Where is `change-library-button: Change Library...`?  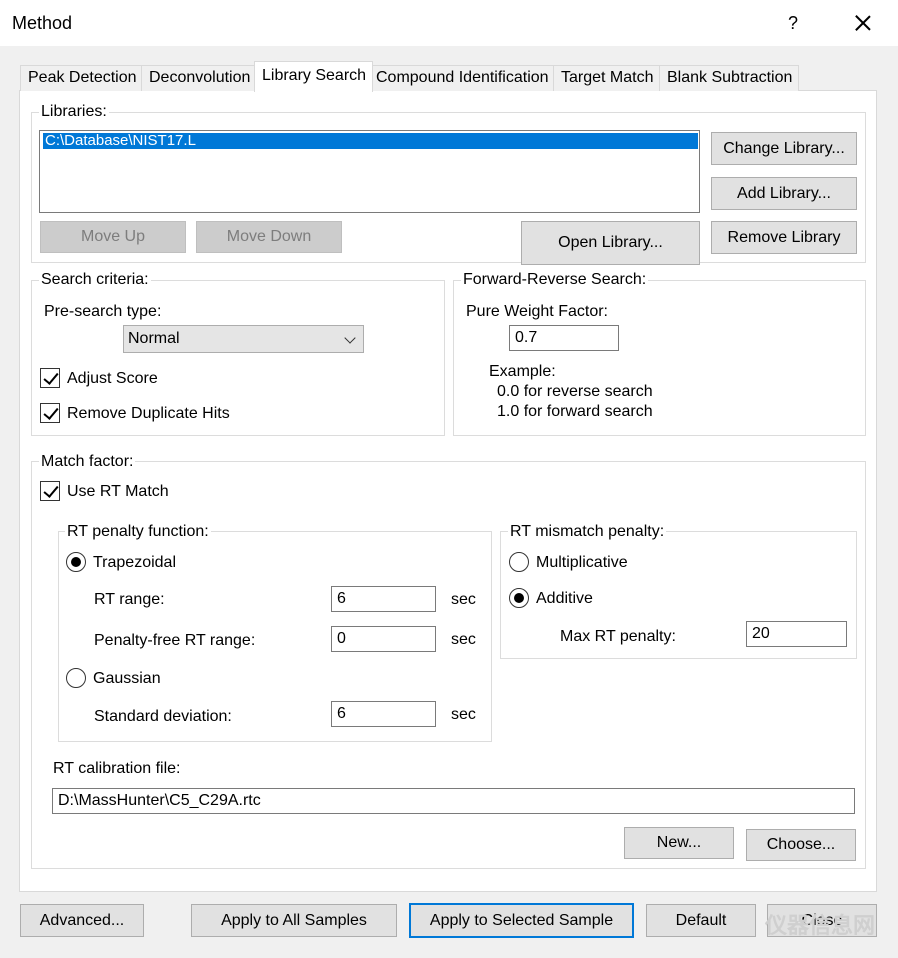
change-library-button: Change Library... is located at coordinates (784, 148).